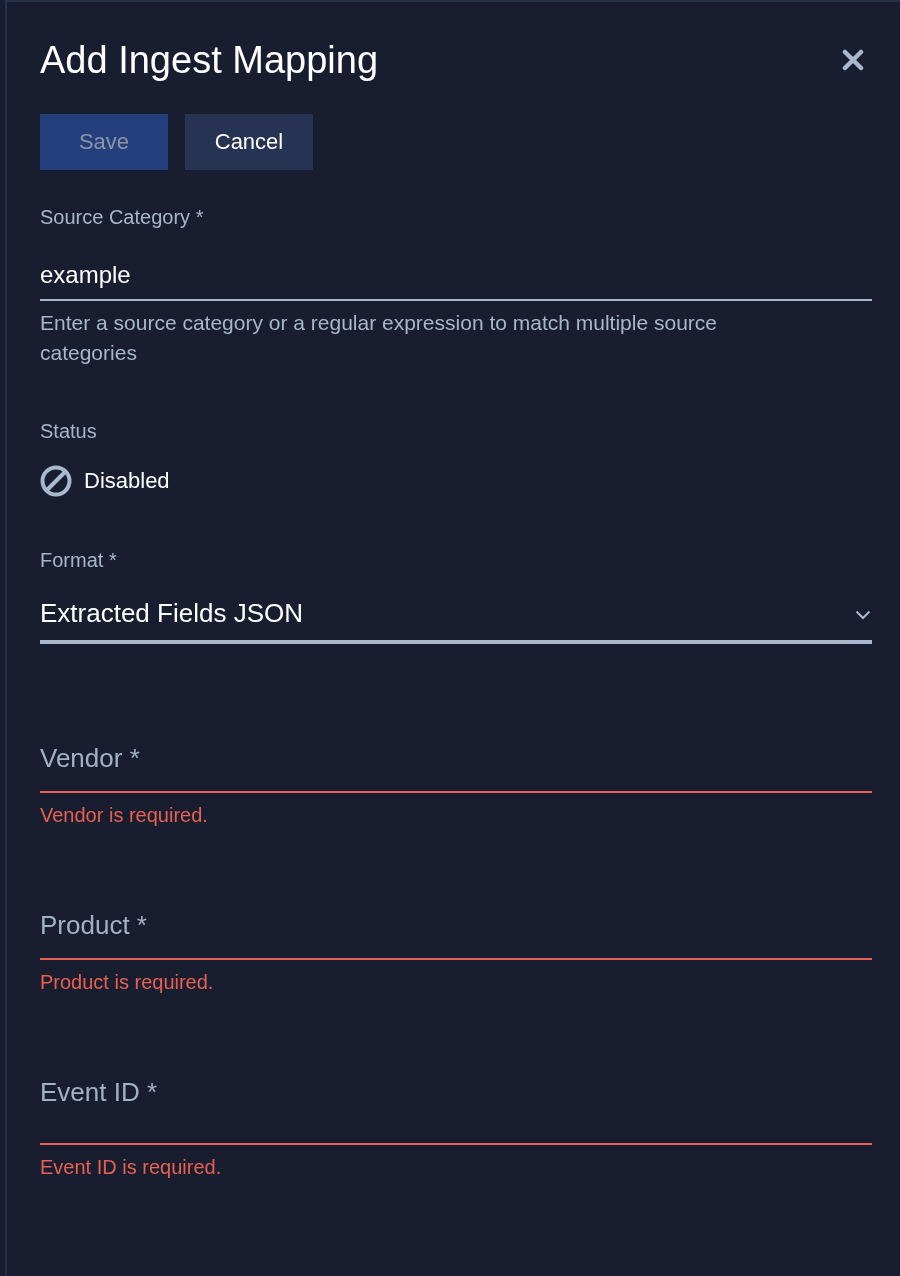 The width and height of the screenshot is (900, 1276). I want to click on prohibited-icon, so click(56, 481).